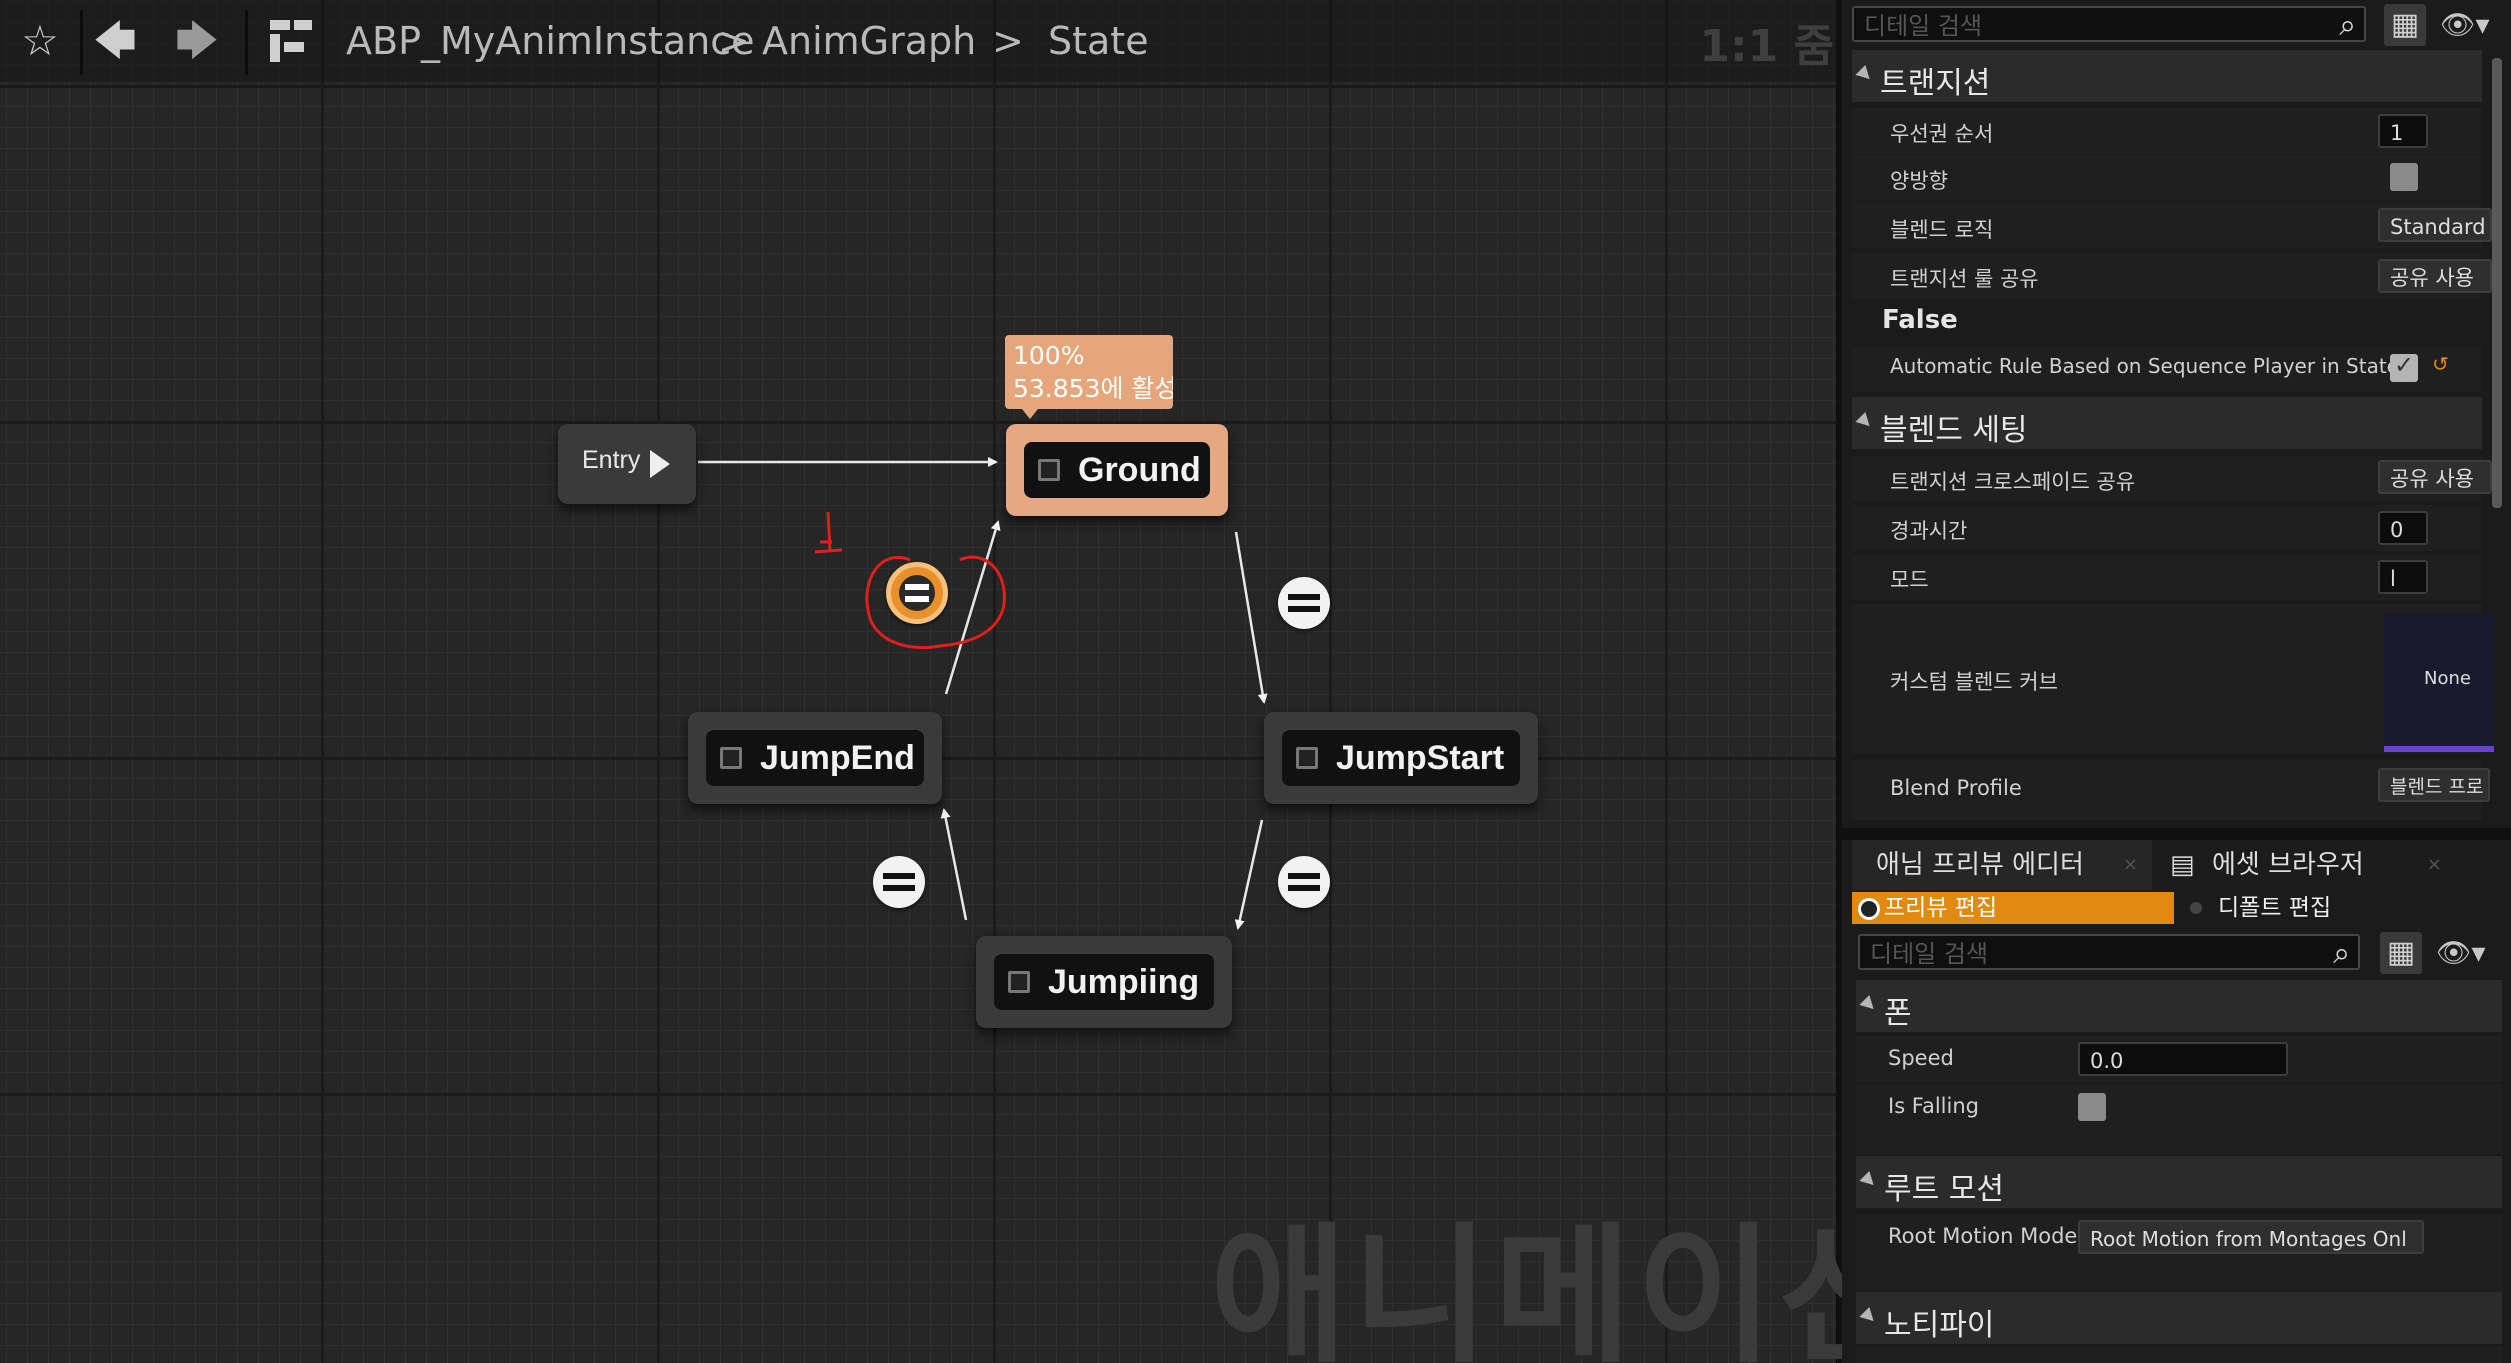 The height and width of the screenshot is (1363, 2511). Describe the element at coordinates (291, 41) in the screenshot. I see `hierarchy-icon` at that location.